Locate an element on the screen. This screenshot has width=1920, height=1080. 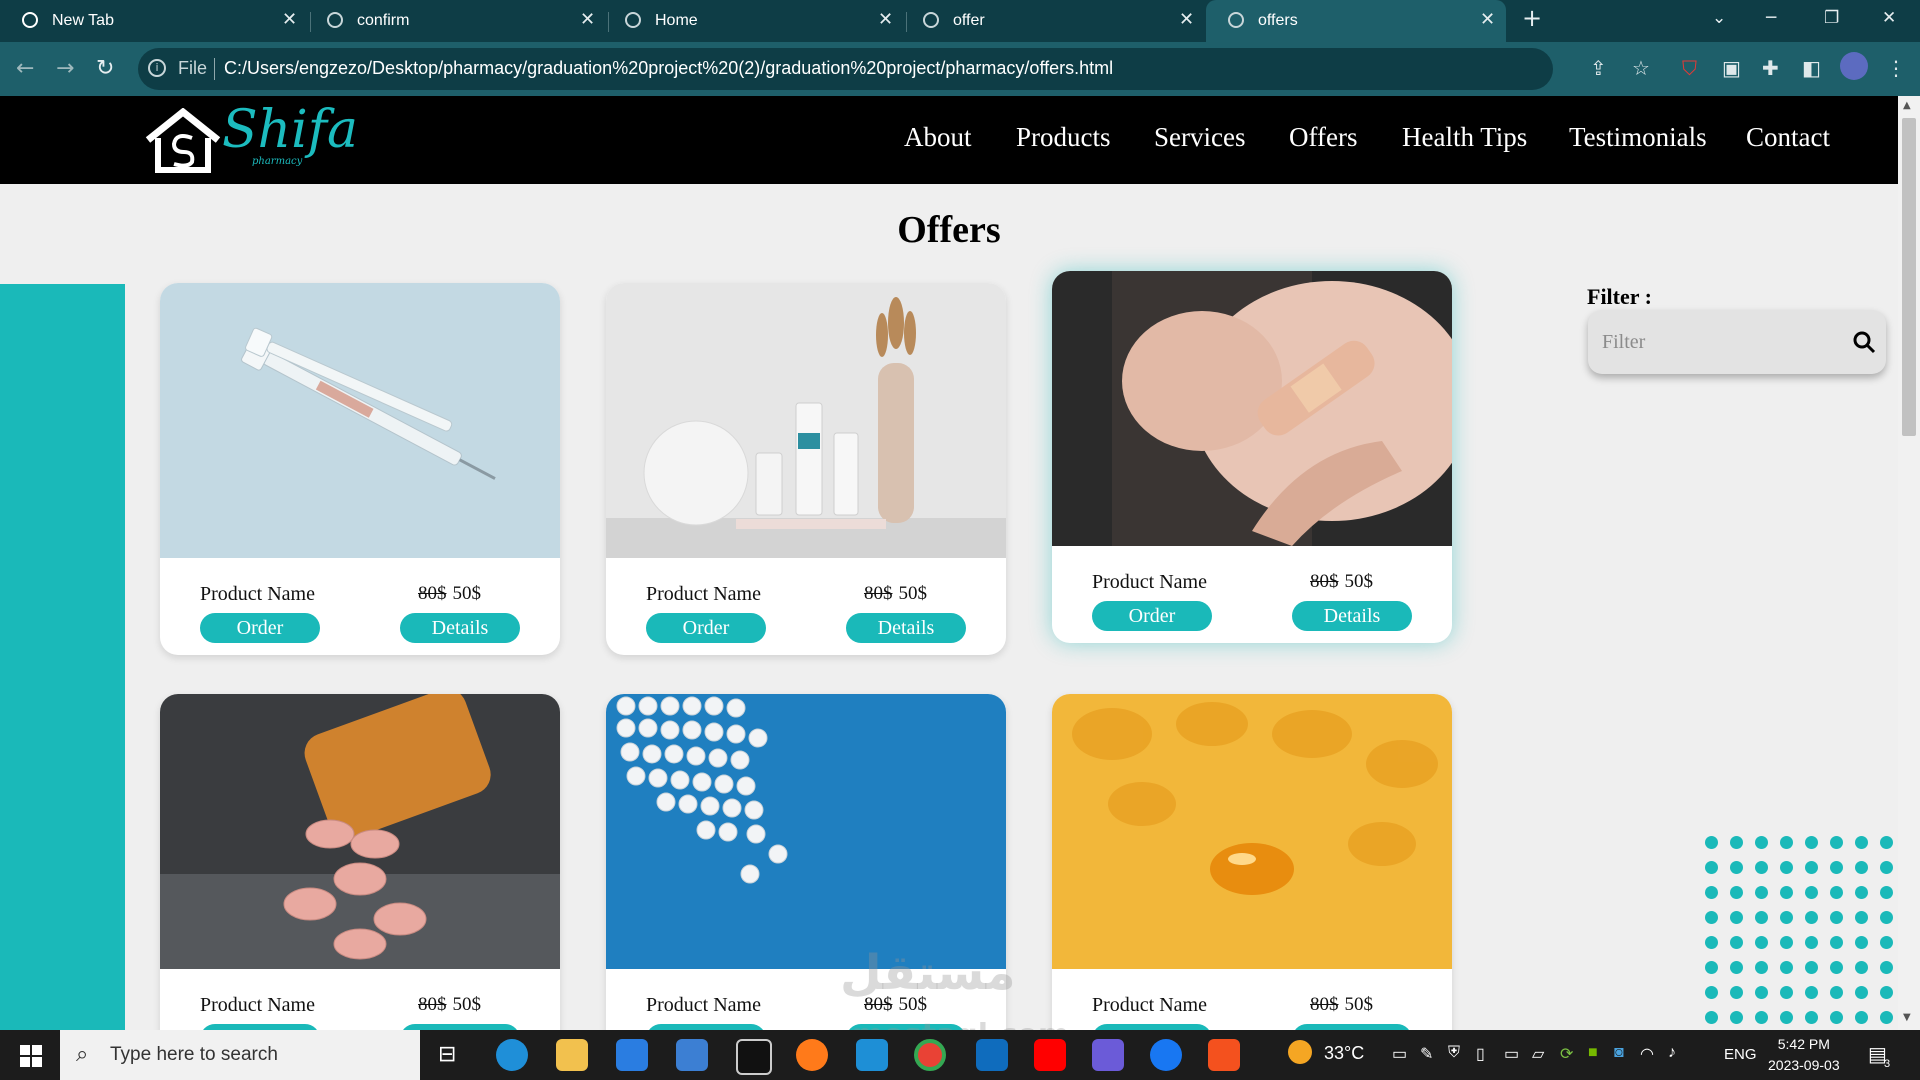
scroll-down-arrow-icon: ▼ is located at coordinates (1907, 1017).